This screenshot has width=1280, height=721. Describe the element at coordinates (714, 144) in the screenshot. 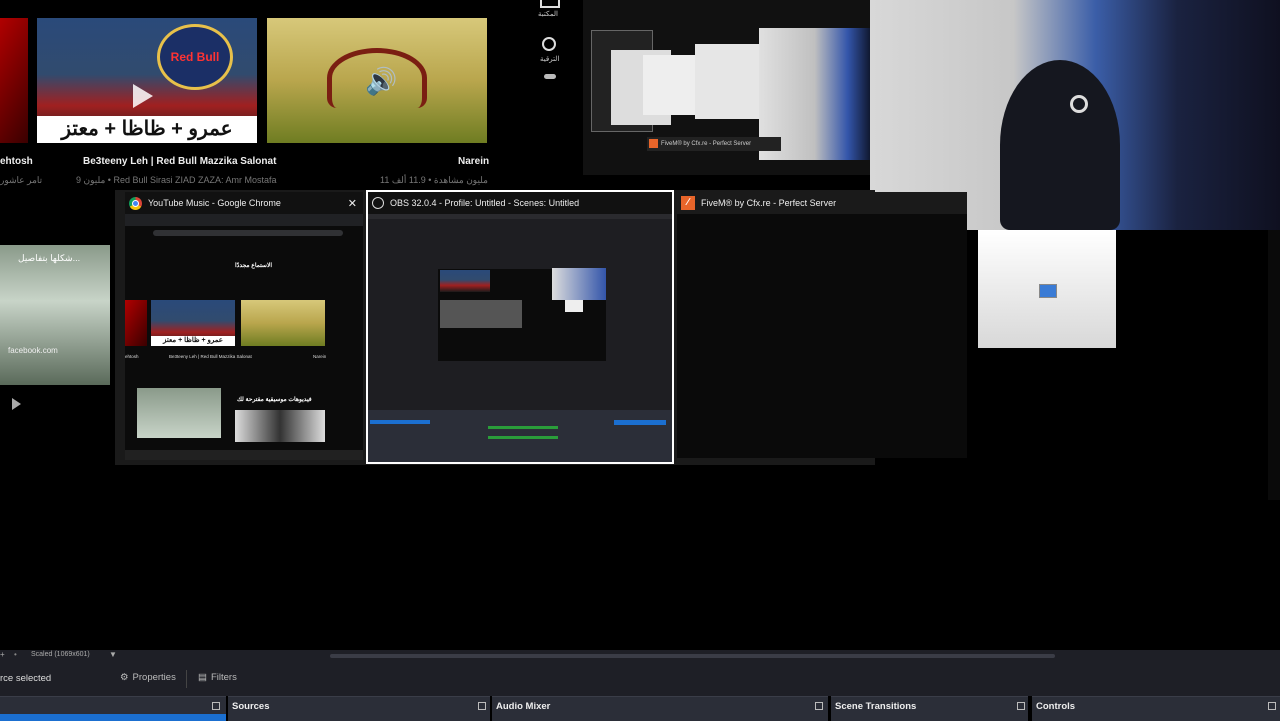

I see `nested-fivem-label: FiveM® by Cfx.re - Perfect Server` at that location.